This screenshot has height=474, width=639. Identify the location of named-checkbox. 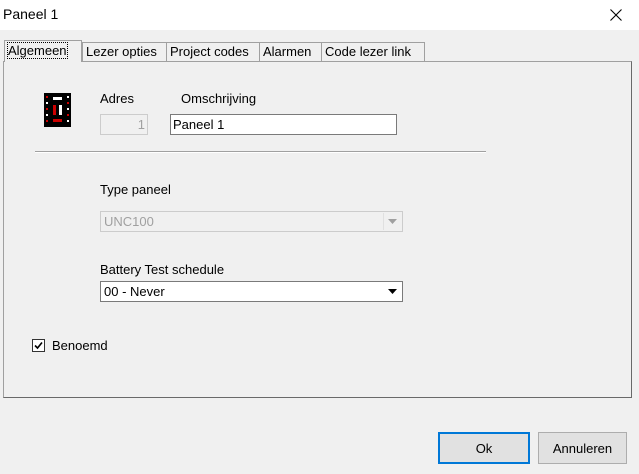
(38, 345).